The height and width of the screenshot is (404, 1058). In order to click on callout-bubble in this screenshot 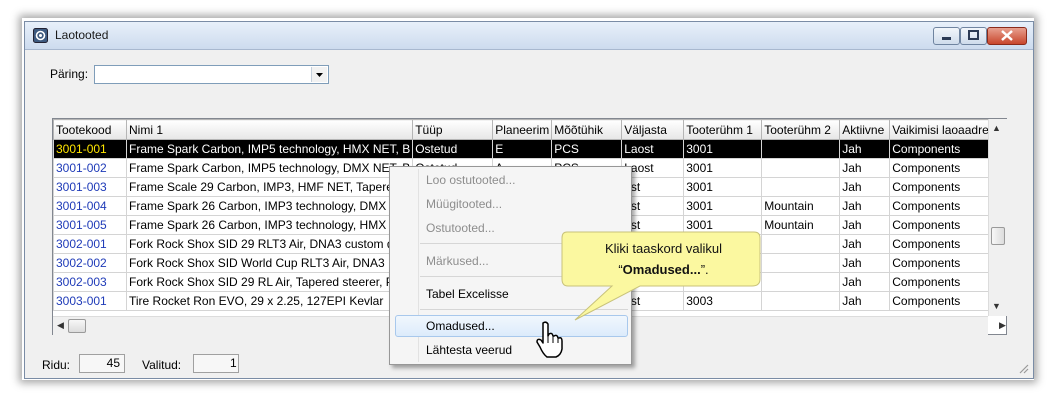, I will do `click(661, 276)`.